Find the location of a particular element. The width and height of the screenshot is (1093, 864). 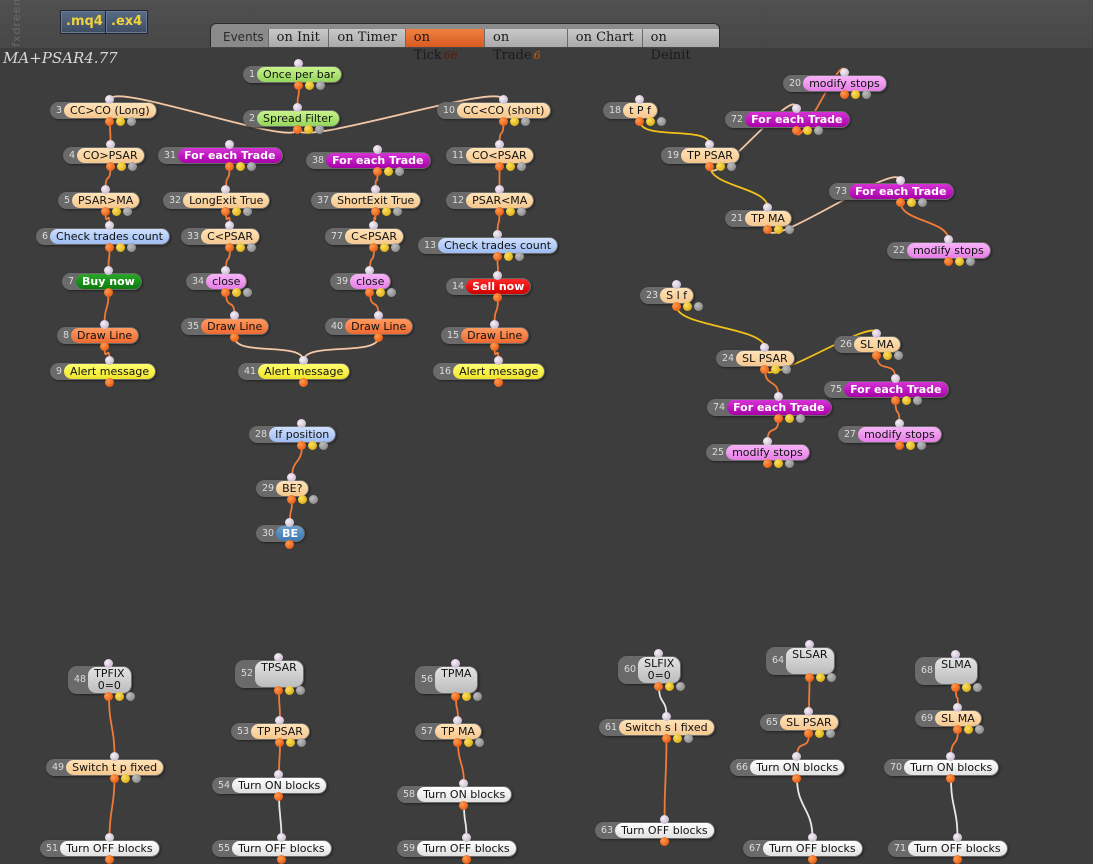

block-15: 15 Draw Line is located at coordinates (485, 335).